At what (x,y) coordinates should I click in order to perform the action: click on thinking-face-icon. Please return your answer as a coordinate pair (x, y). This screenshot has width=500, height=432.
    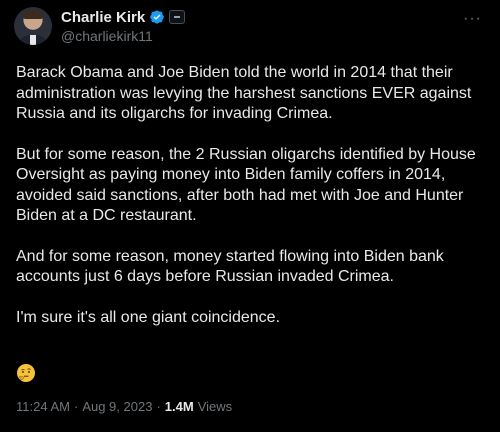
    Looking at the image, I should click on (26, 373).